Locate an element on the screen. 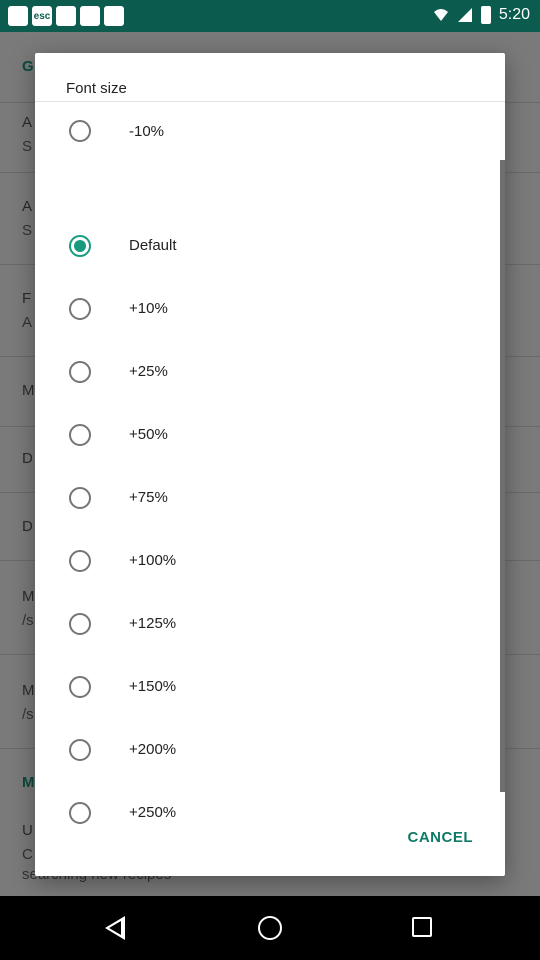  home-icon is located at coordinates (270, 928).